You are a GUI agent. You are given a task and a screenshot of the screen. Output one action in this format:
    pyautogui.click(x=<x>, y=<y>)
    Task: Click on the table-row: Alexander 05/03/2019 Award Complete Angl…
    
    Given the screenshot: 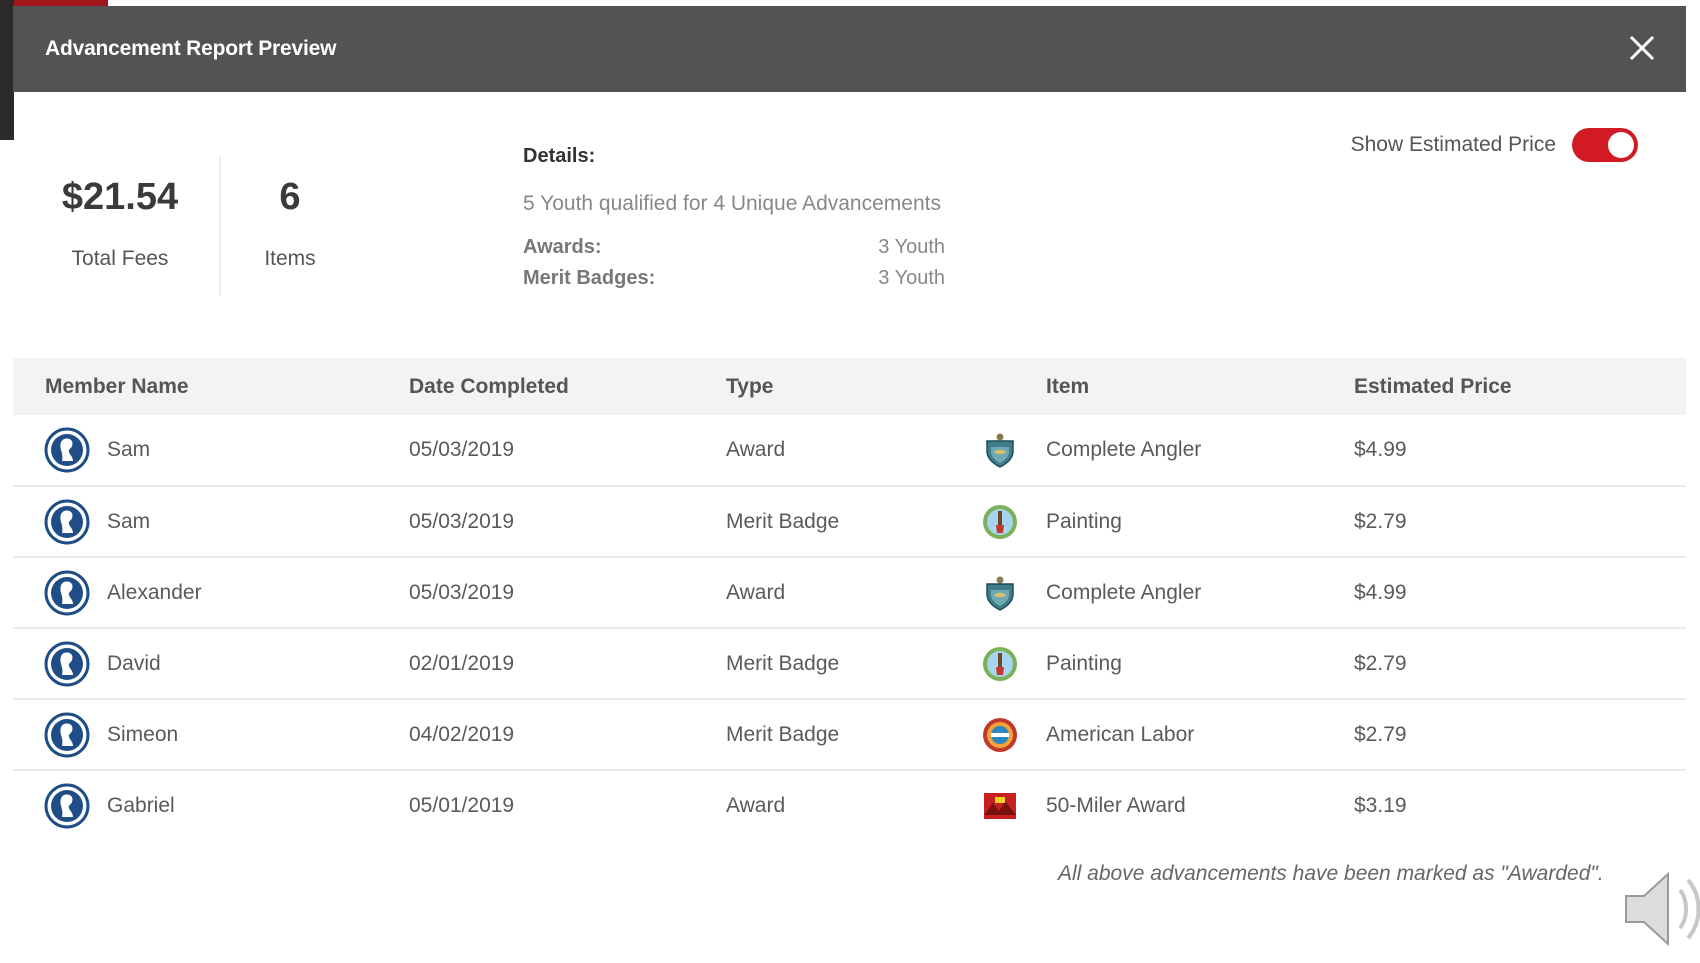 What is the action you would take?
    pyautogui.click(x=849, y=592)
    